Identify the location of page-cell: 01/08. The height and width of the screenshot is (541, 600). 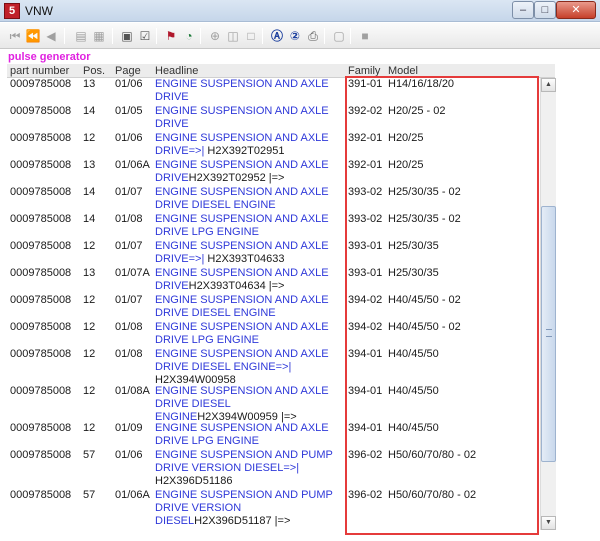
(129, 354).